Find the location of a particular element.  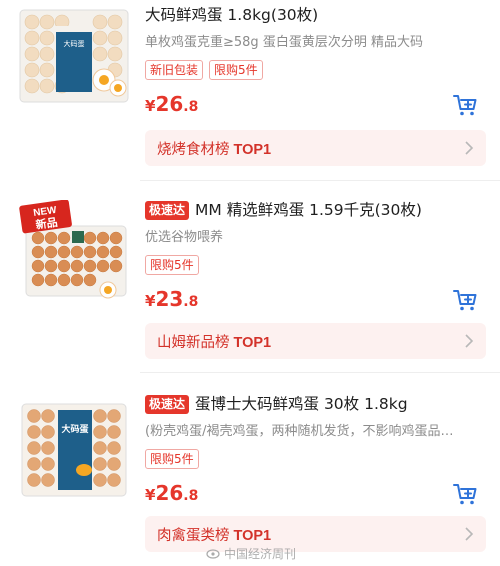

watermark: 中国经济周刊 is located at coordinates (251, 553).